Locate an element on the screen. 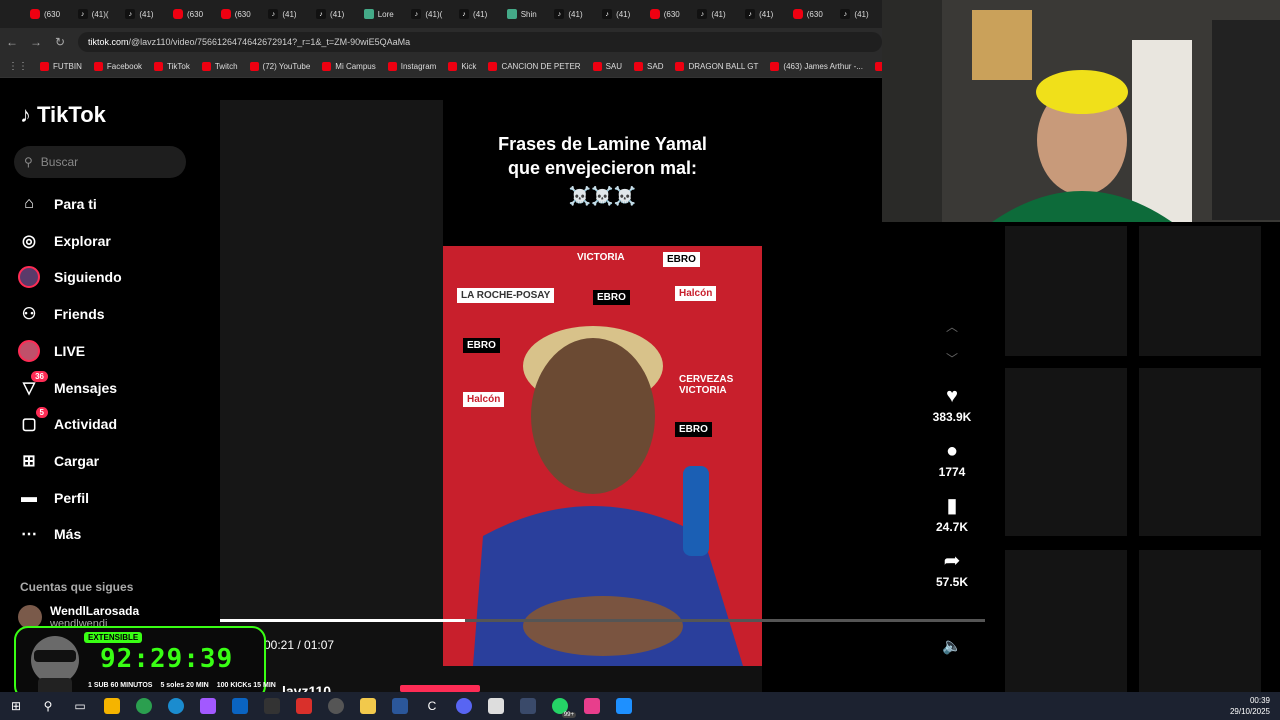 Image resolution: width=1280 pixels, height=720 pixels. app-c-icon: C is located at coordinates (432, 706).